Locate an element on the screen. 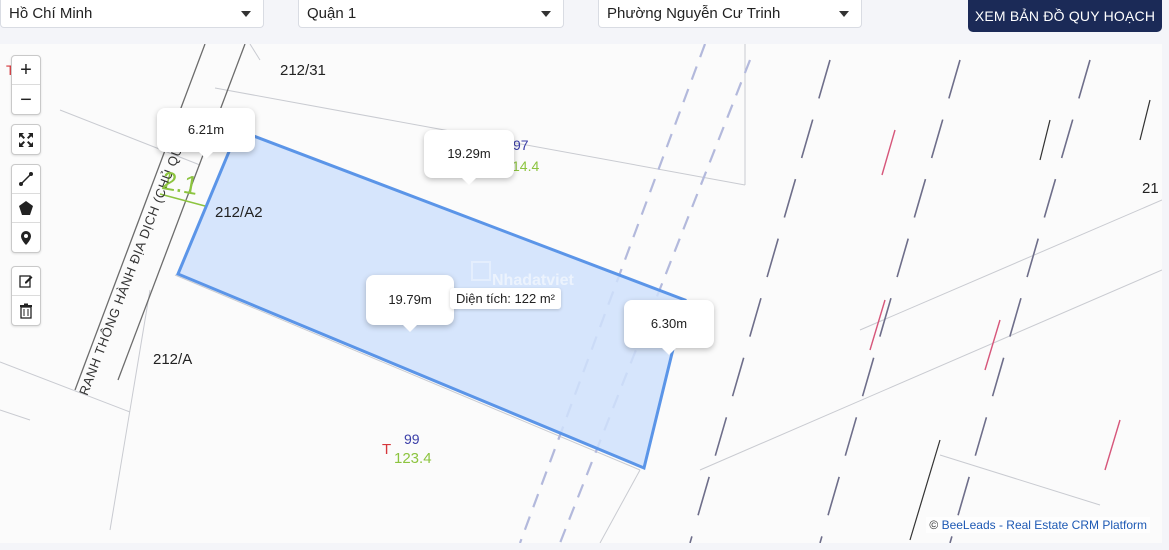 The height and width of the screenshot is (550, 1169). draw-control is located at coordinates (26, 208).